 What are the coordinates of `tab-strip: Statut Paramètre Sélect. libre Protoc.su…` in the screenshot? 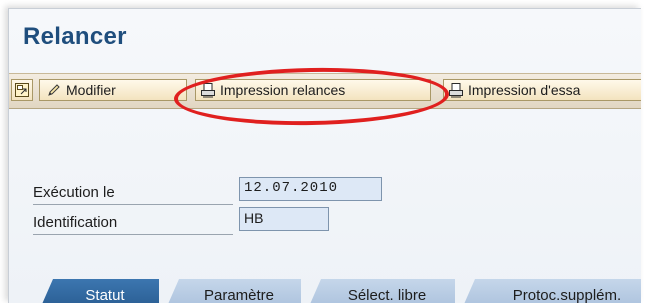 It's located at (340, 291).